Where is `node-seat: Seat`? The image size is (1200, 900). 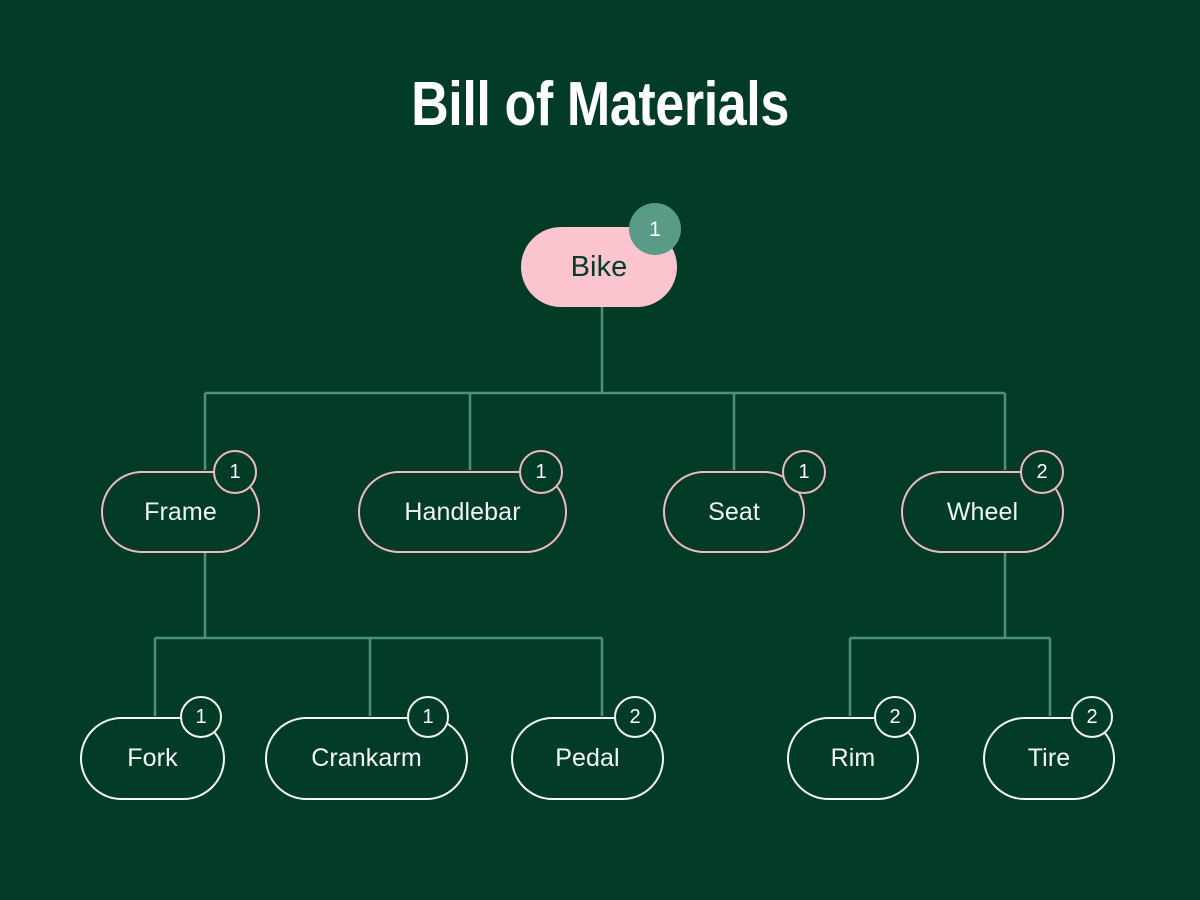 node-seat: Seat is located at coordinates (734, 512).